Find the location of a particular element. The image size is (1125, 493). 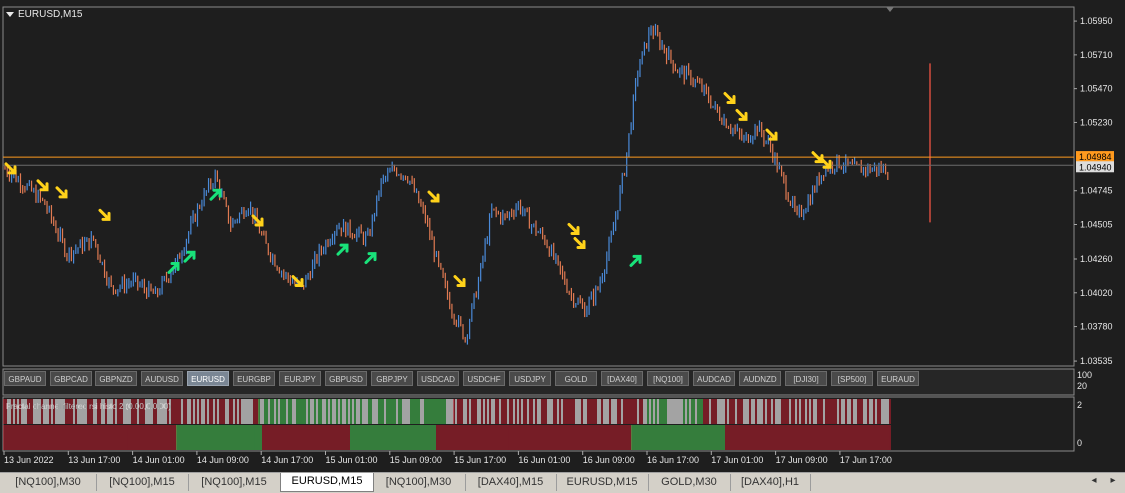

x-tick-label: 14 Jun 01:00 is located at coordinates (159, 460).